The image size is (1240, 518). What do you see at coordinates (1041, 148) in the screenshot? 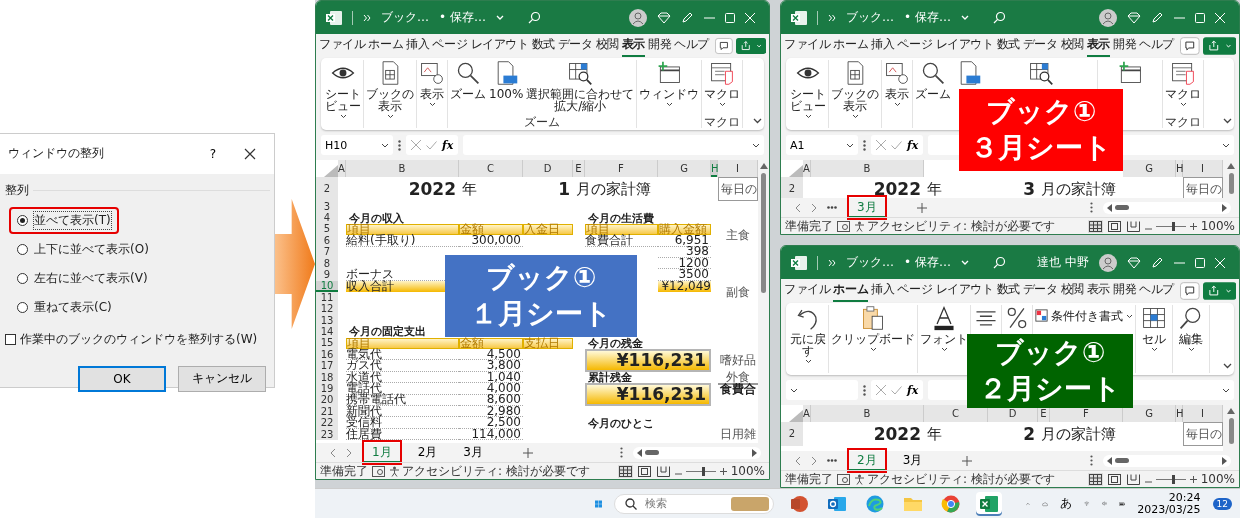
I see `callout-text: ３月シート` at bounding box center [1041, 148].